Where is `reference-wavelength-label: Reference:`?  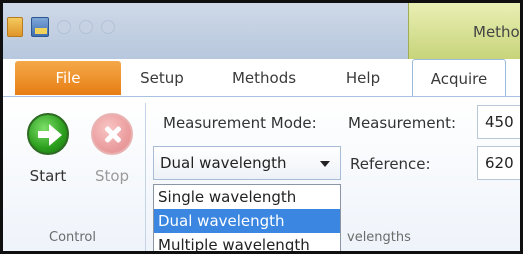
reference-wavelength-label: Reference: is located at coordinates (390, 164).